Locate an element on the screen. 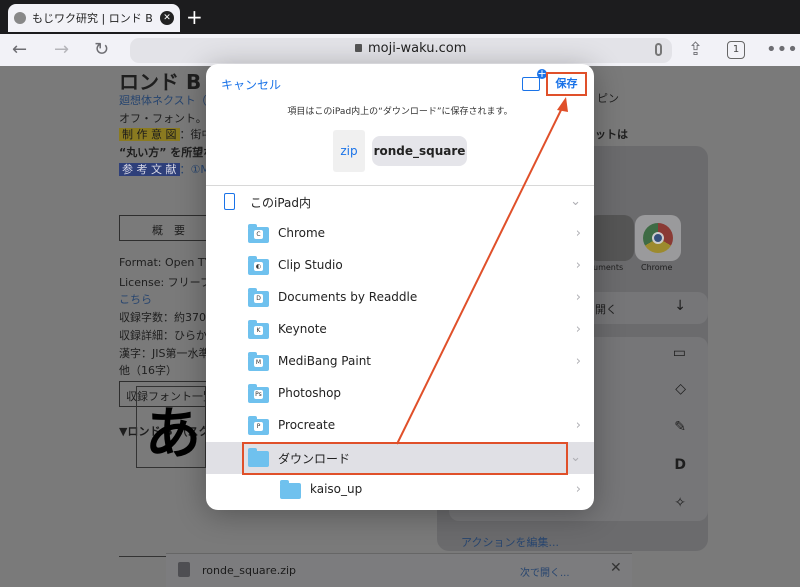 The height and width of the screenshot is (587, 800). chrome-app-icon is located at coordinates (658, 238).